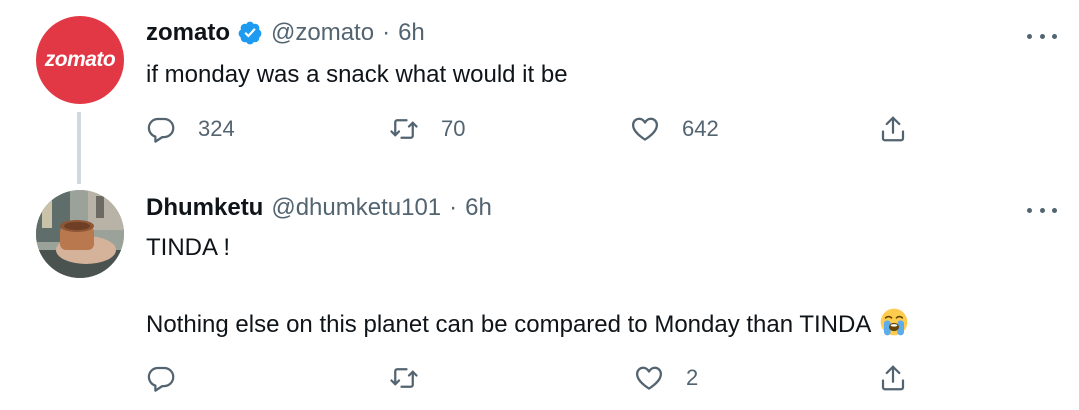 This screenshot has width=1079, height=410. I want to click on retweet-button: 70, so click(427, 129).